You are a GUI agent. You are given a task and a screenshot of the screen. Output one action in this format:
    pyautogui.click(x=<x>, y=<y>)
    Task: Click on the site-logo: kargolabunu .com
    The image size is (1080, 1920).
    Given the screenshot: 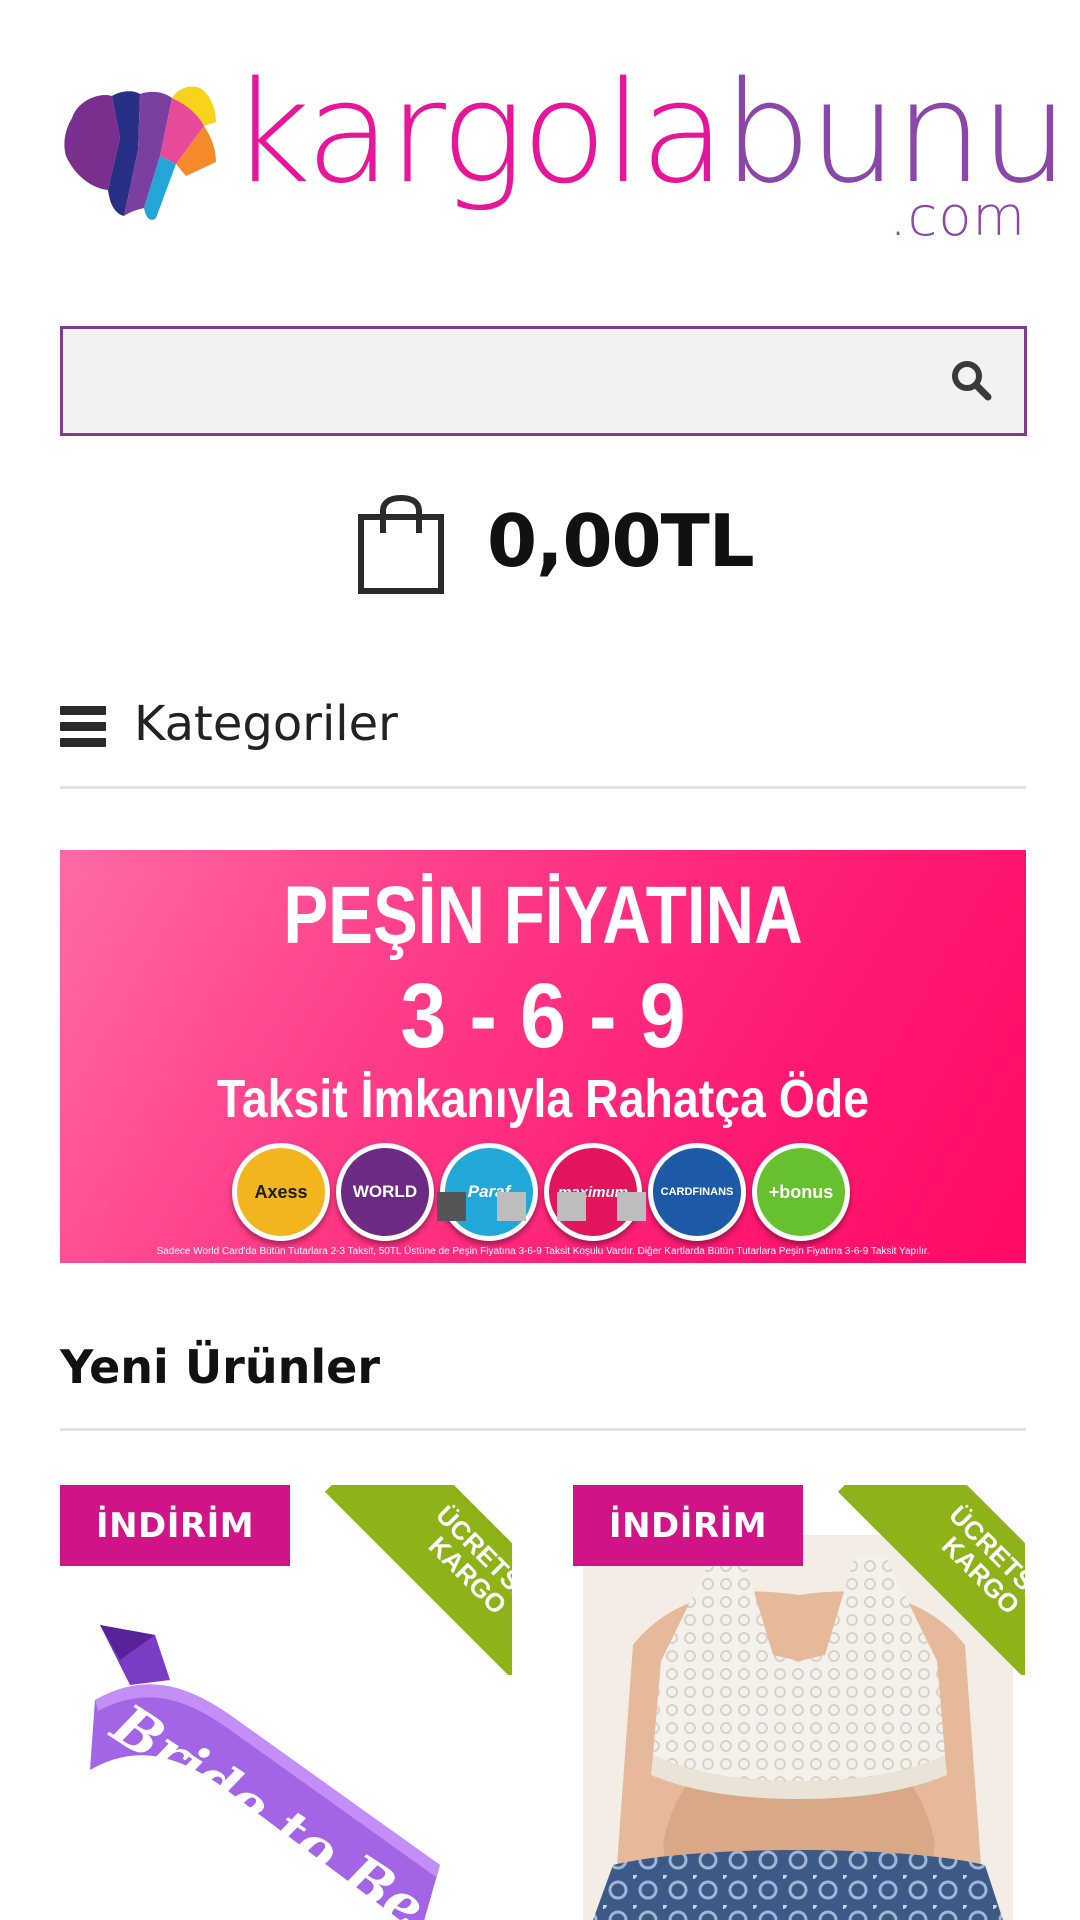 What is the action you would take?
    pyautogui.click(x=564, y=156)
    